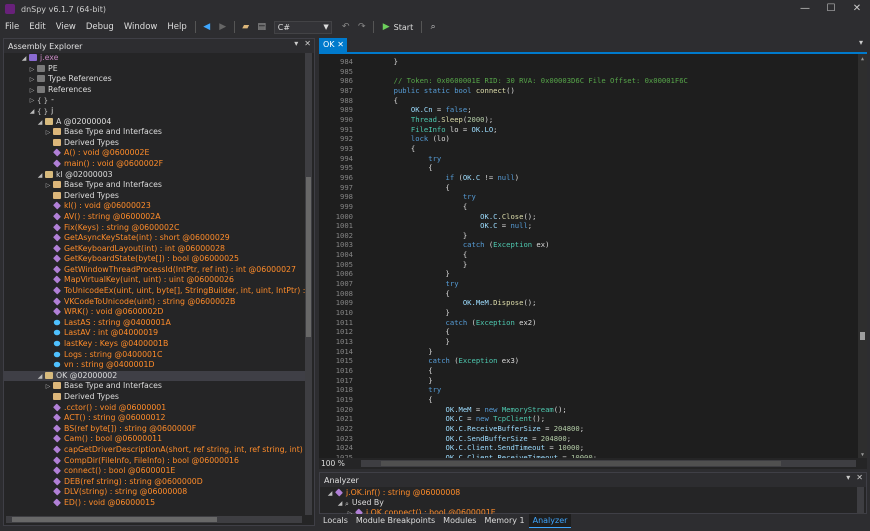  I want to click on menu-window: Window, so click(141, 27).